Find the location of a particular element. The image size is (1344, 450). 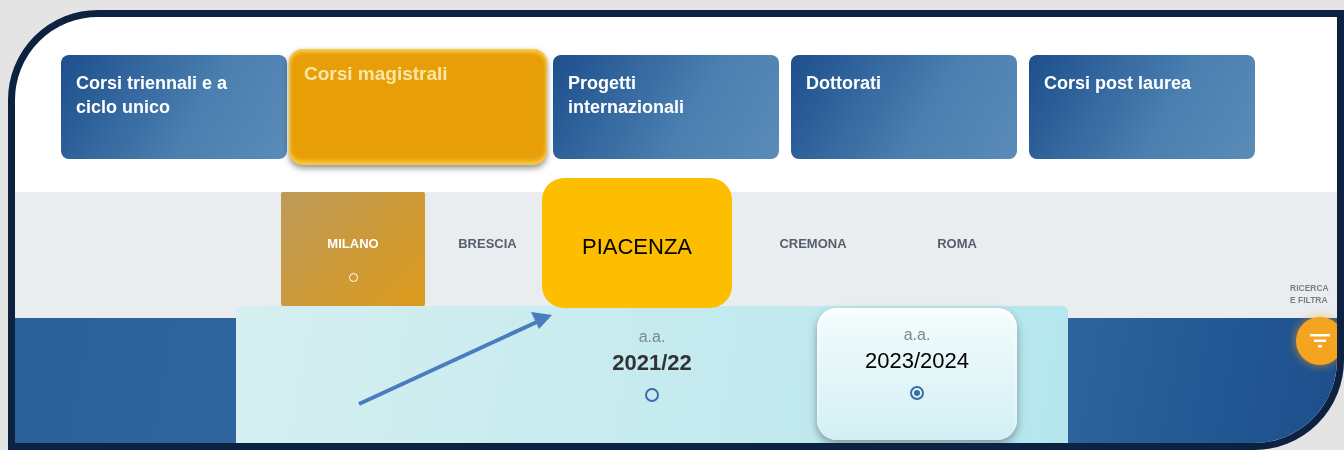

campus-tab: ROMA is located at coordinates (957, 249).